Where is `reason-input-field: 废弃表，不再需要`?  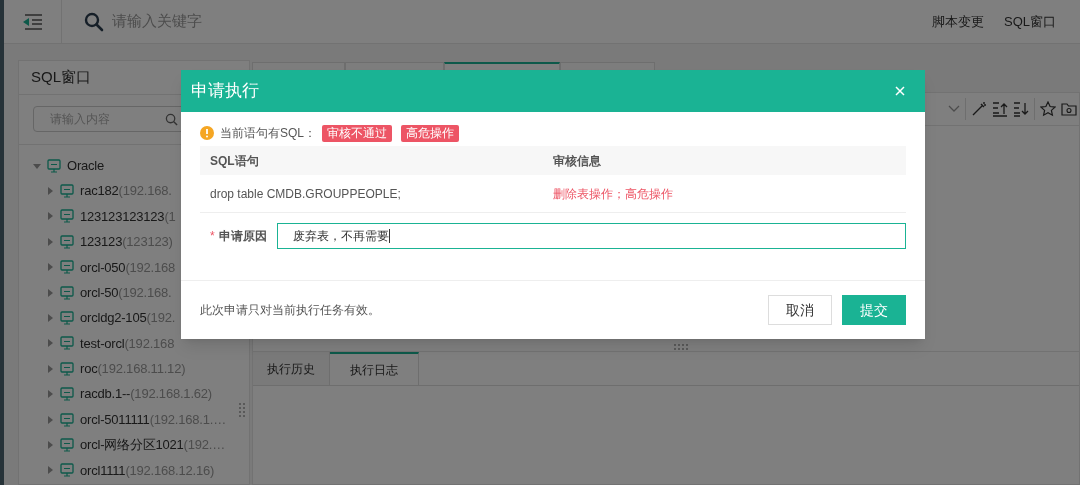
reason-input-field: 废弃表，不再需要 is located at coordinates (591, 236).